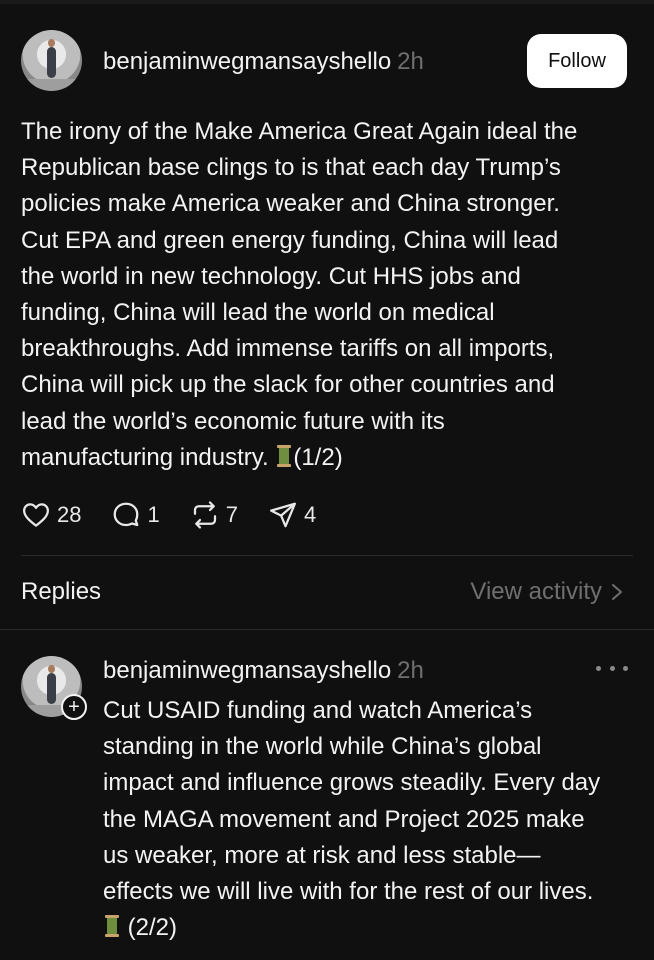 Image resolution: width=654 pixels, height=960 pixels. Describe the element at coordinates (74, 707) in the screenshot. I see `follow-plus-icon: +` at that location.